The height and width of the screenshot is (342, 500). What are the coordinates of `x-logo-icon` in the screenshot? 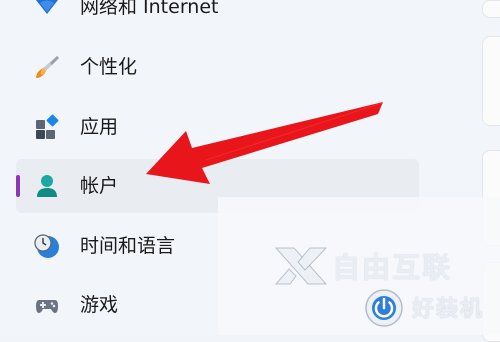 It's located at (301, 266).